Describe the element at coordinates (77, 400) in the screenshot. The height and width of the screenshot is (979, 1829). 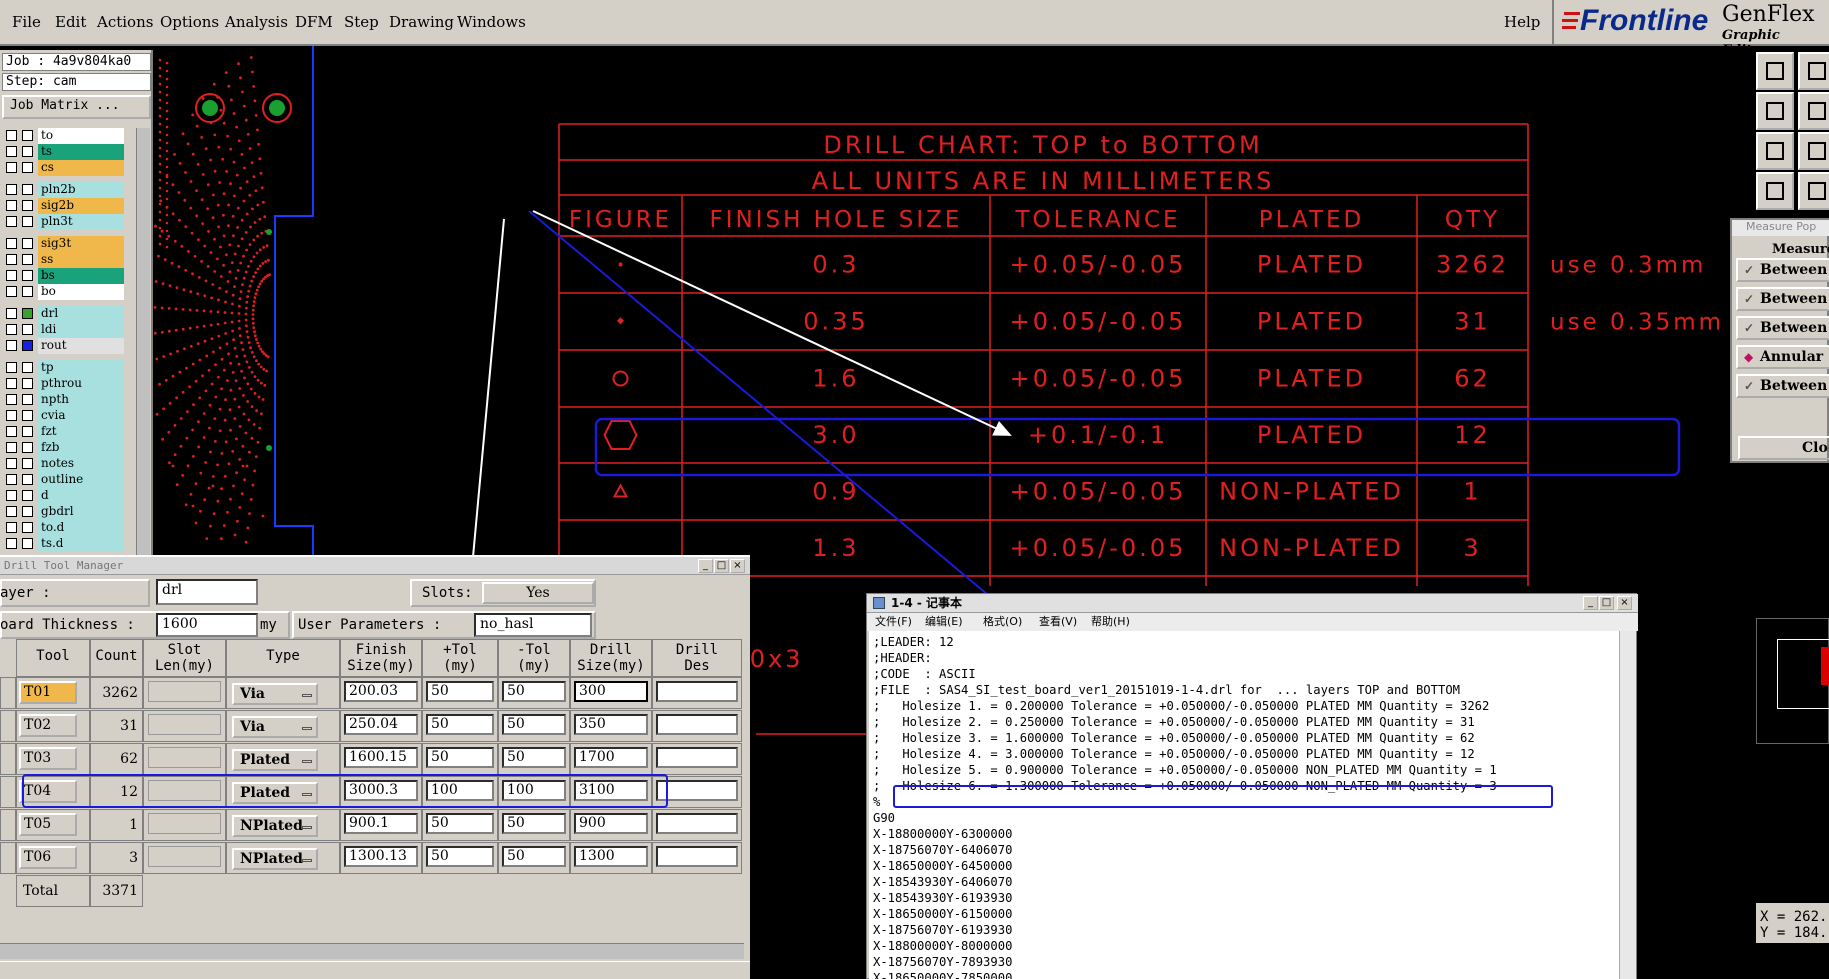
I see `layer-row-npth: npth` at that location.